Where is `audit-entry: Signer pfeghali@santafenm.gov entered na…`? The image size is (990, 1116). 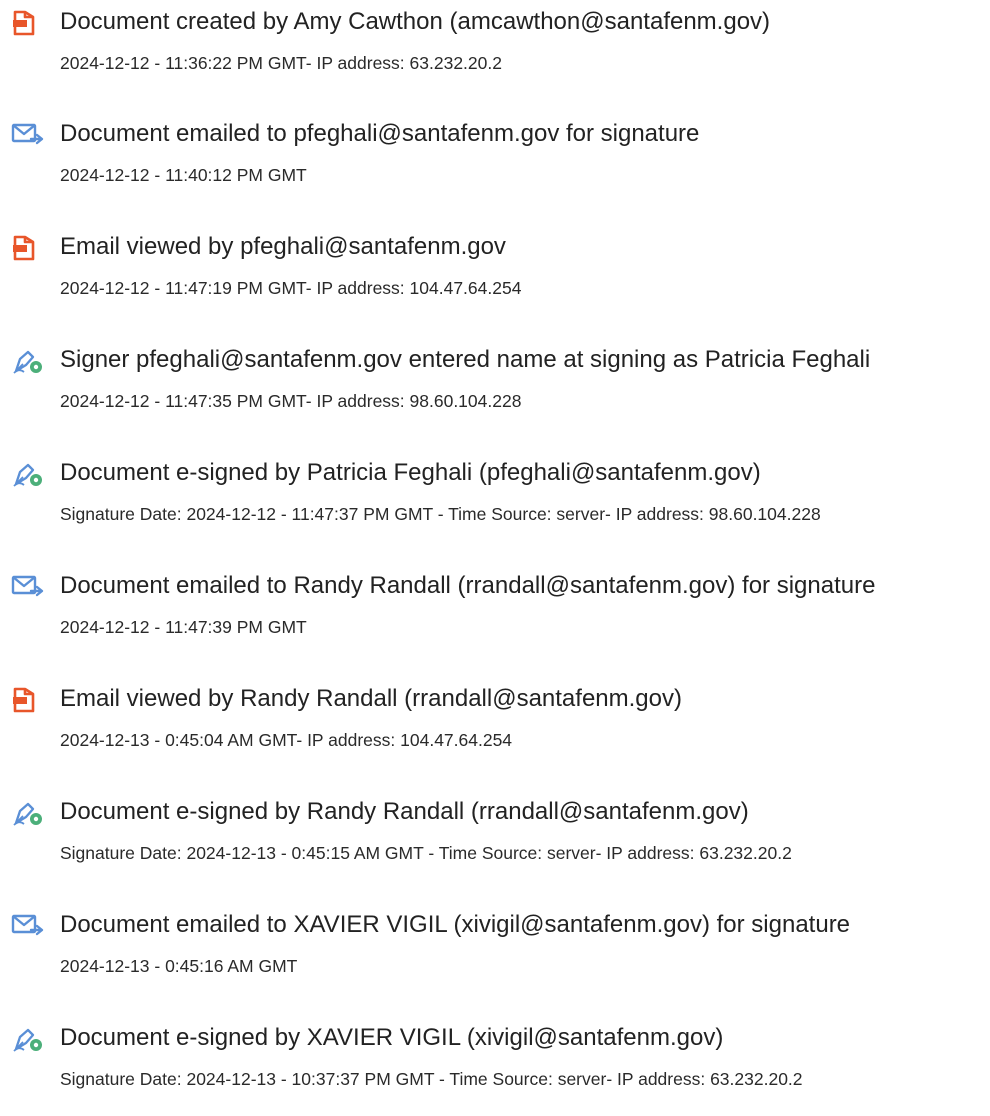 audit-entry: Signer pfeghali@santafenm.gov entered na… is located at coordinates (495, 388).